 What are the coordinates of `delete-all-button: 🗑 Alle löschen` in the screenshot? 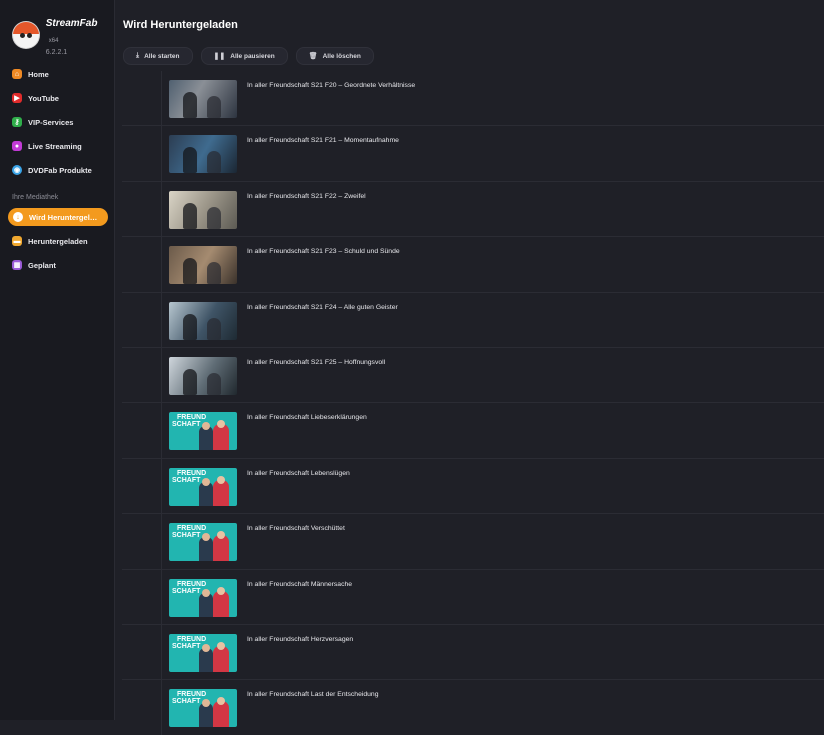 It's located at (334, 56).